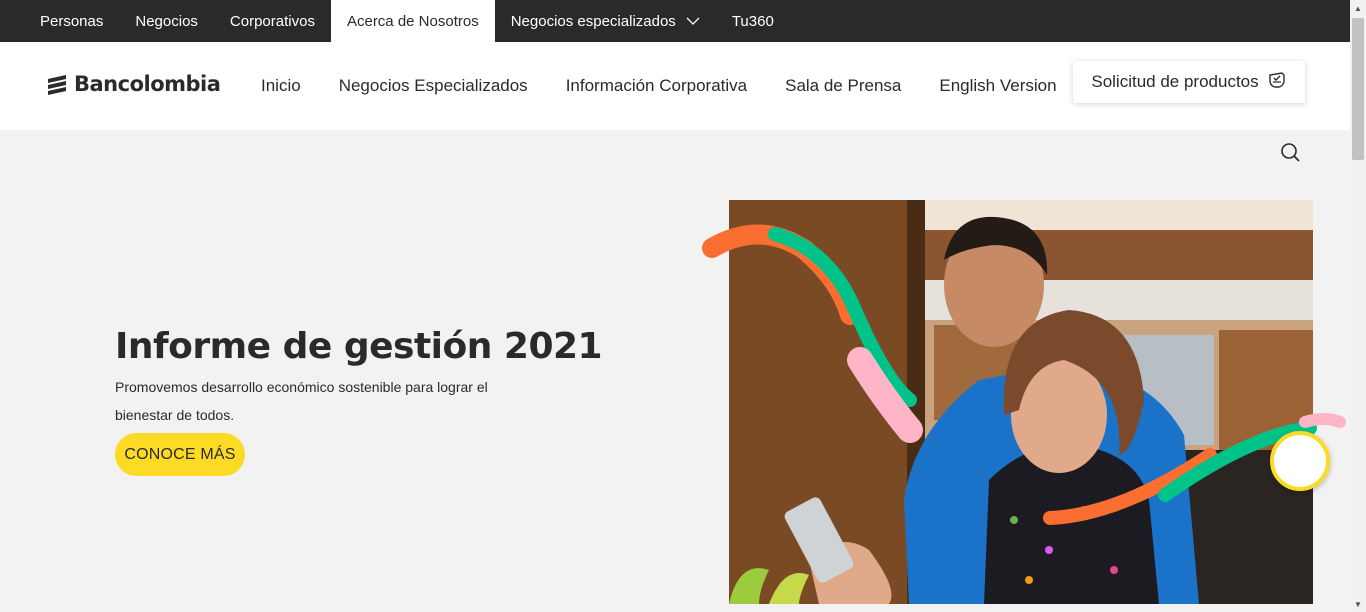 The image size is (1366, 612). Describe the element at coordinates (281, 86) in the screenshot. I see `nav-item-inicio: Inicio` at that location.